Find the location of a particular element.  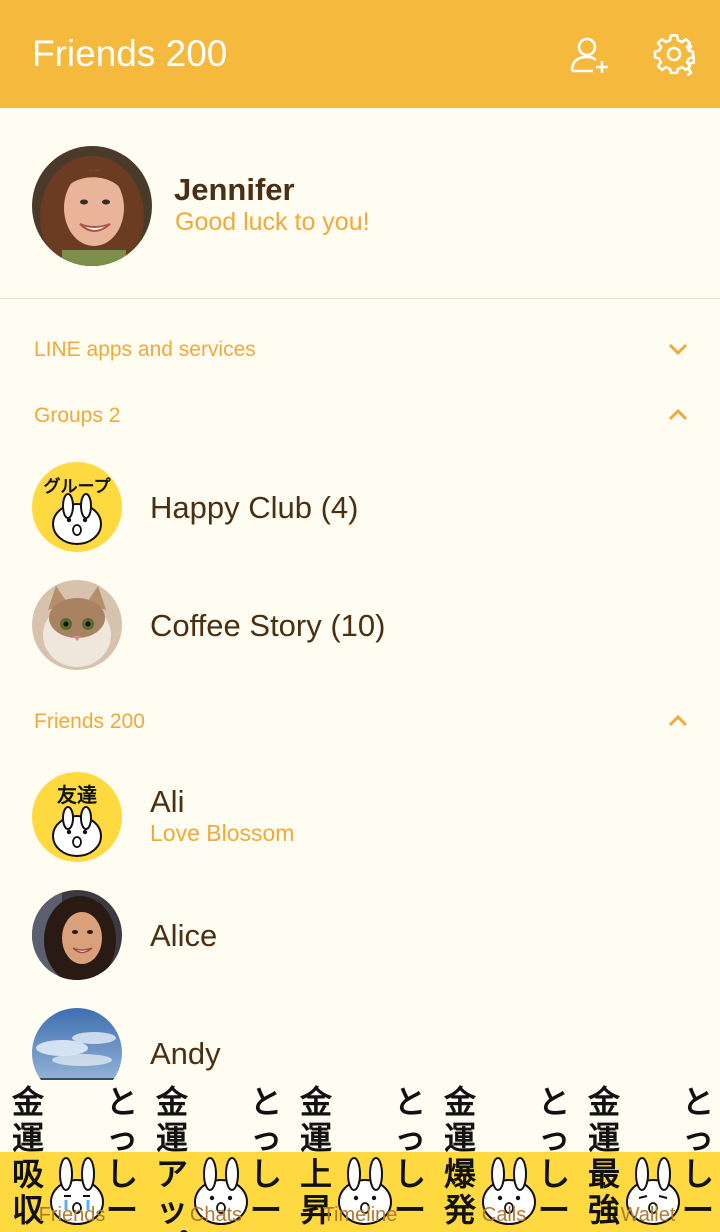

gear-icon is located at coordinates (674, 55).